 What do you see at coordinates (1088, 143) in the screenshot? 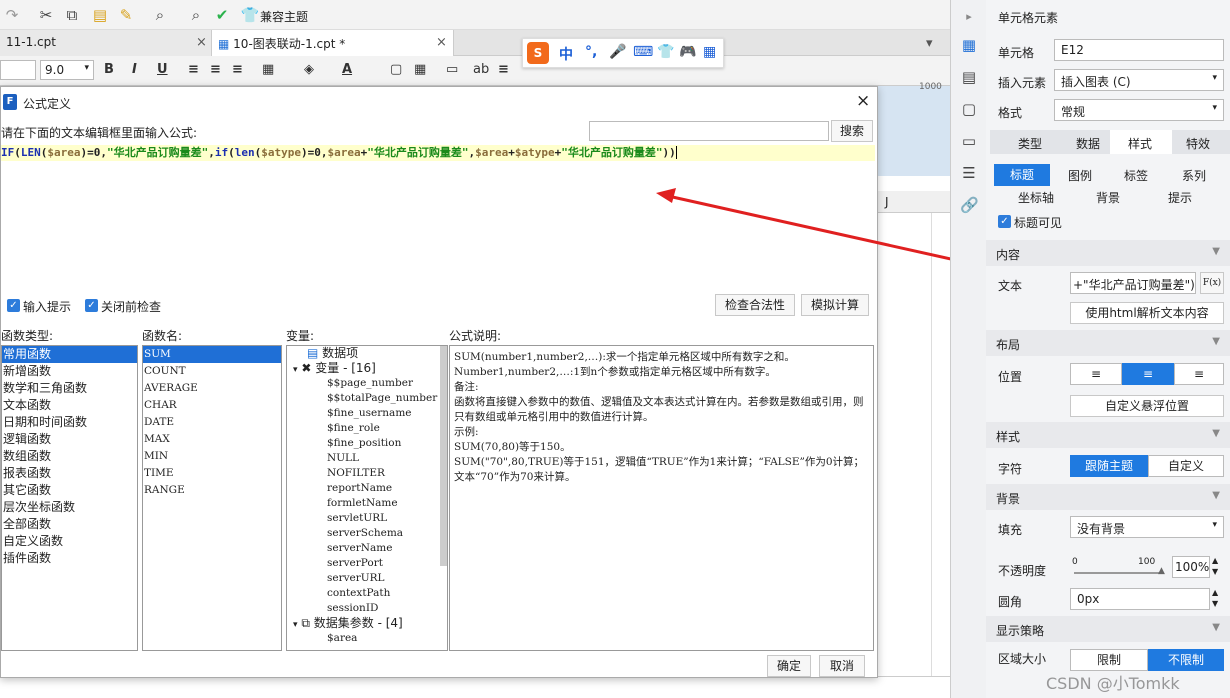
I see `tab-data: 数据` at bounding box center [1088, 143].